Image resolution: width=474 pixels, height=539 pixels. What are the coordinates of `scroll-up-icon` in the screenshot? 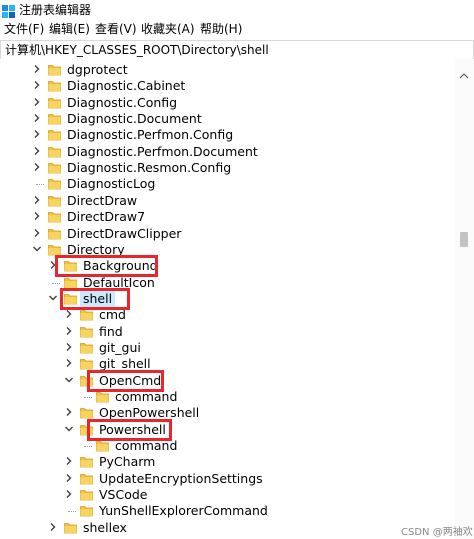 It's located at (464, 73).